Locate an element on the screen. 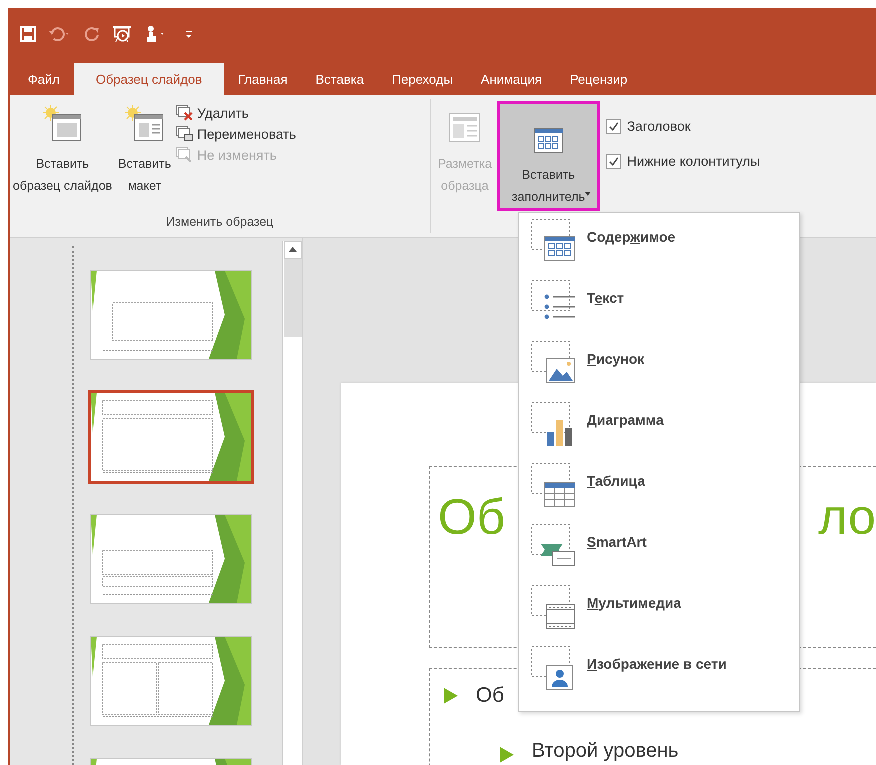 The image size is (876, 765). delete-layout-icon is located at coordinates (185, 113).